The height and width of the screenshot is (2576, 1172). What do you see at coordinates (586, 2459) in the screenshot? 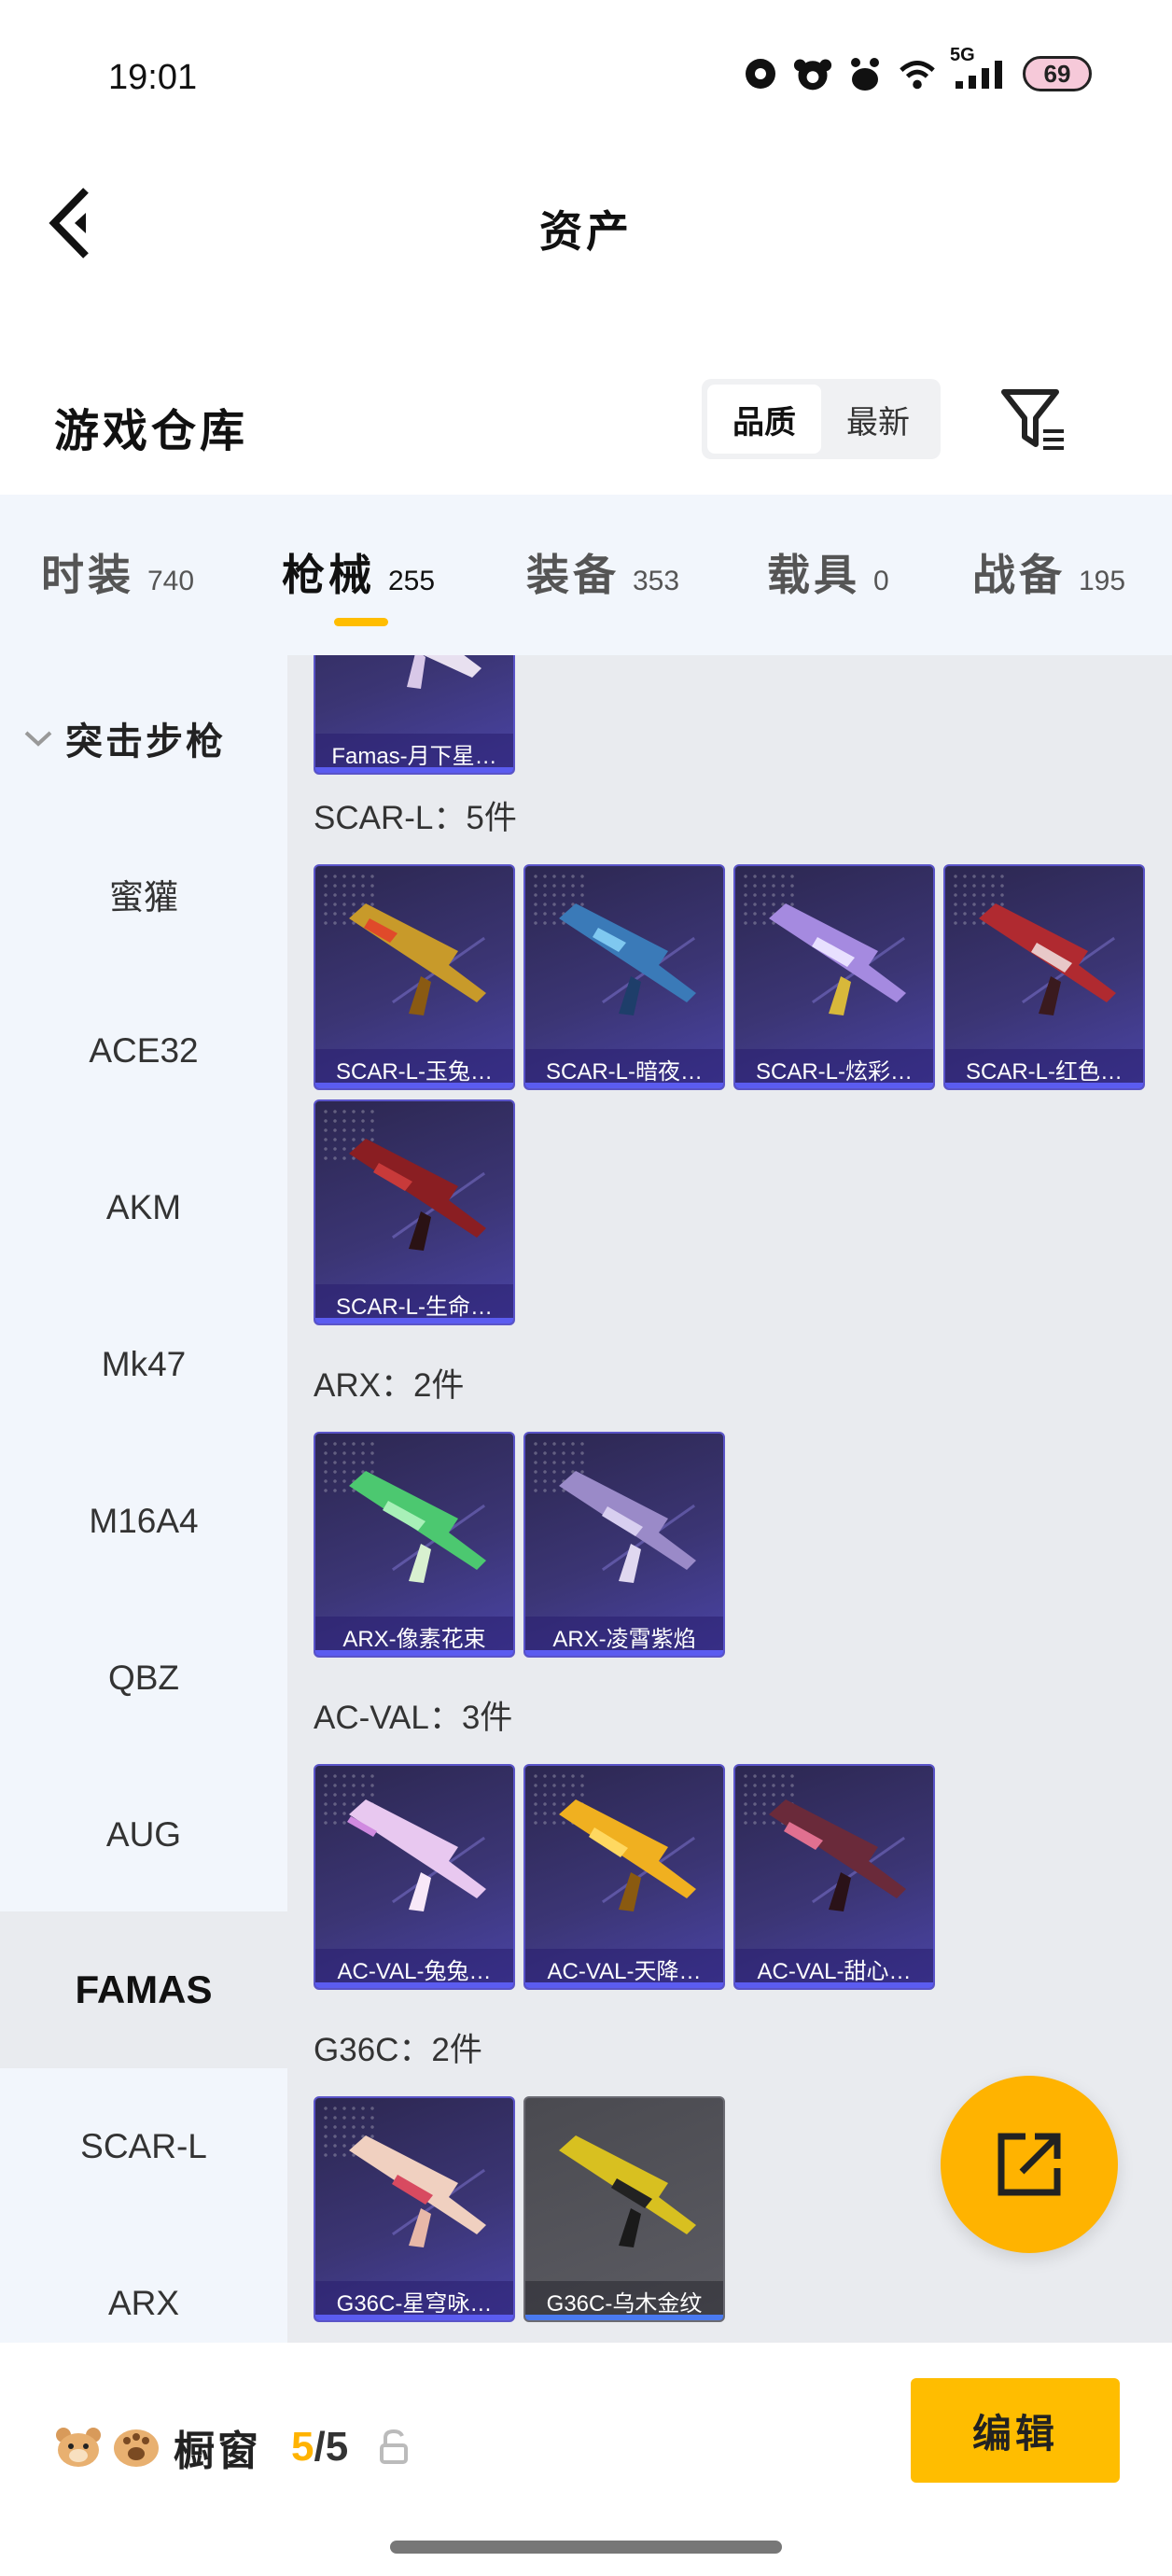
I see `bottom-bar: 橱窗 5/5 编辑` at bounding box center [586, 2459].